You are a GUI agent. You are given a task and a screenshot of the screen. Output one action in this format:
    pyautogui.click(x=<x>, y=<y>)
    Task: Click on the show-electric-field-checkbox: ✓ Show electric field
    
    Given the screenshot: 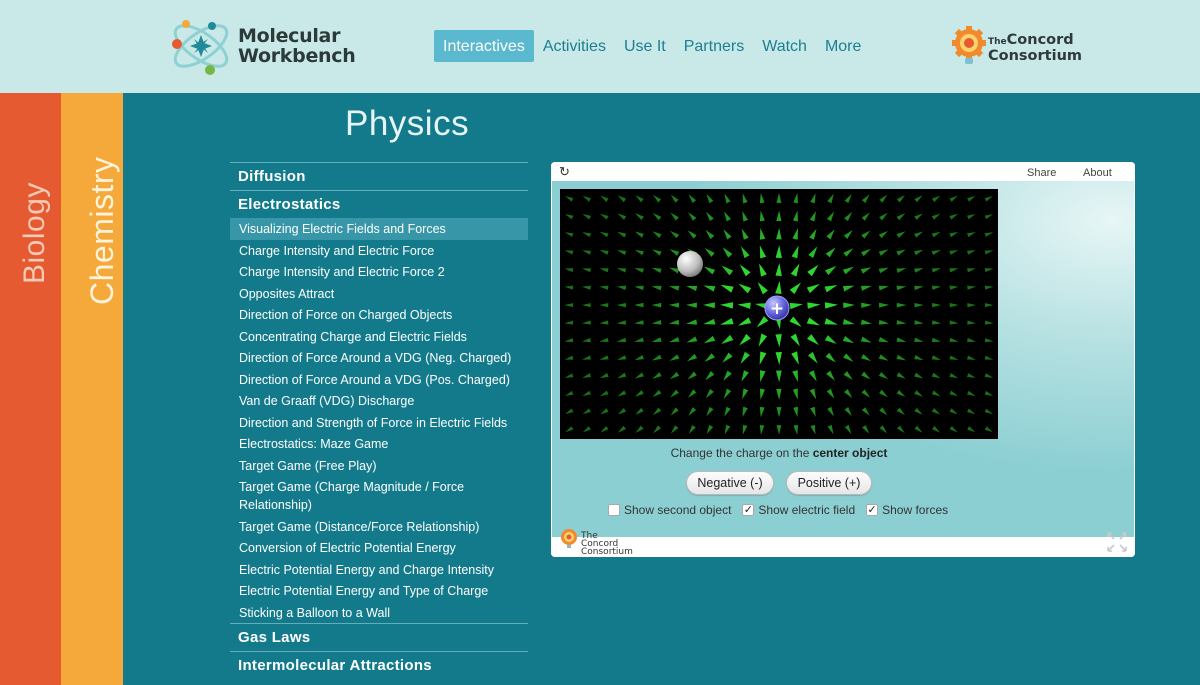 What is the action you would take?
    pyautogui.click(x=798, y=510)
    